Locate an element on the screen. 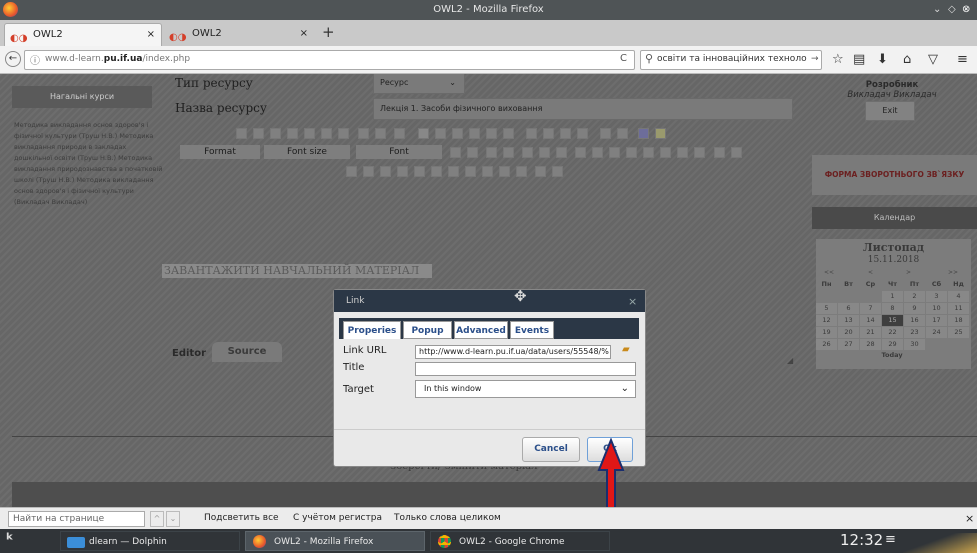  col-icon is located at coordinates (385, 171).